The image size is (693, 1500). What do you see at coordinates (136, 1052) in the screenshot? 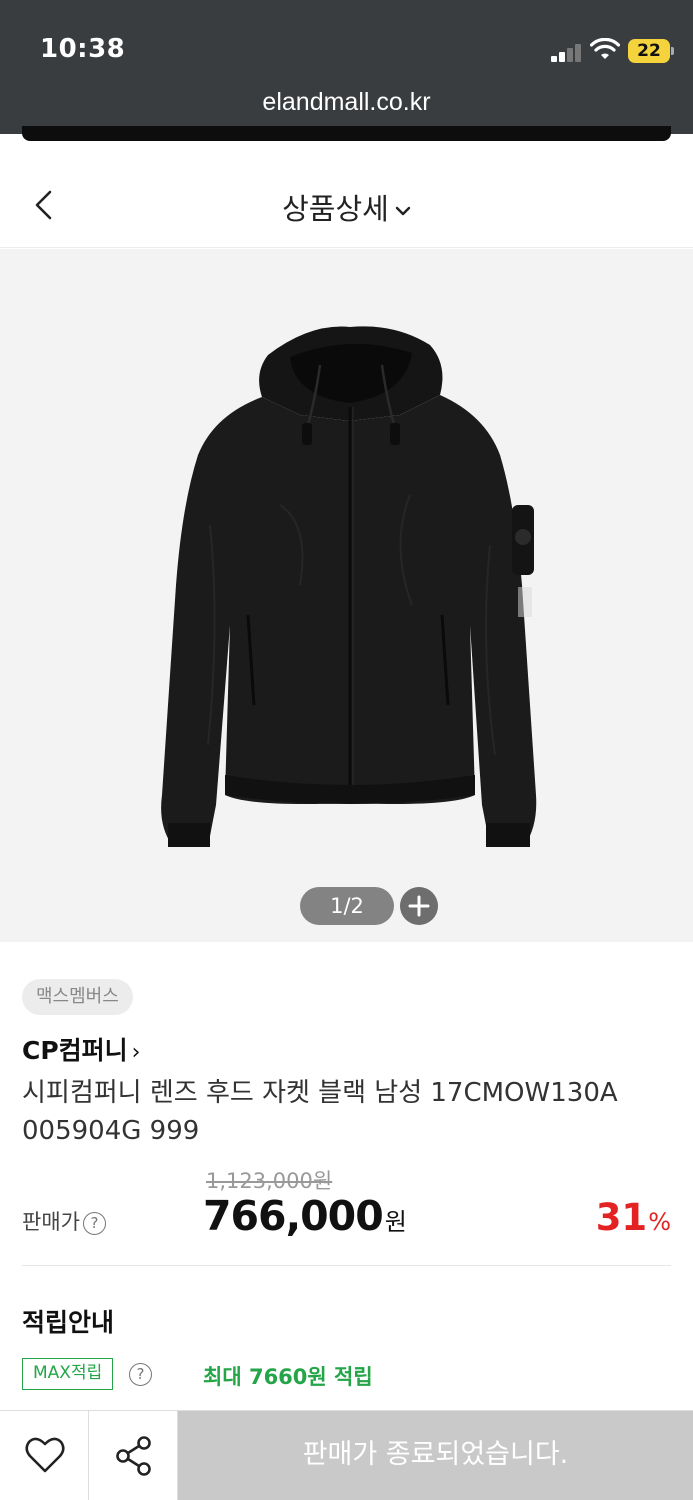
I see `brand-arrow: ›` at bounding box center [136, 1052].